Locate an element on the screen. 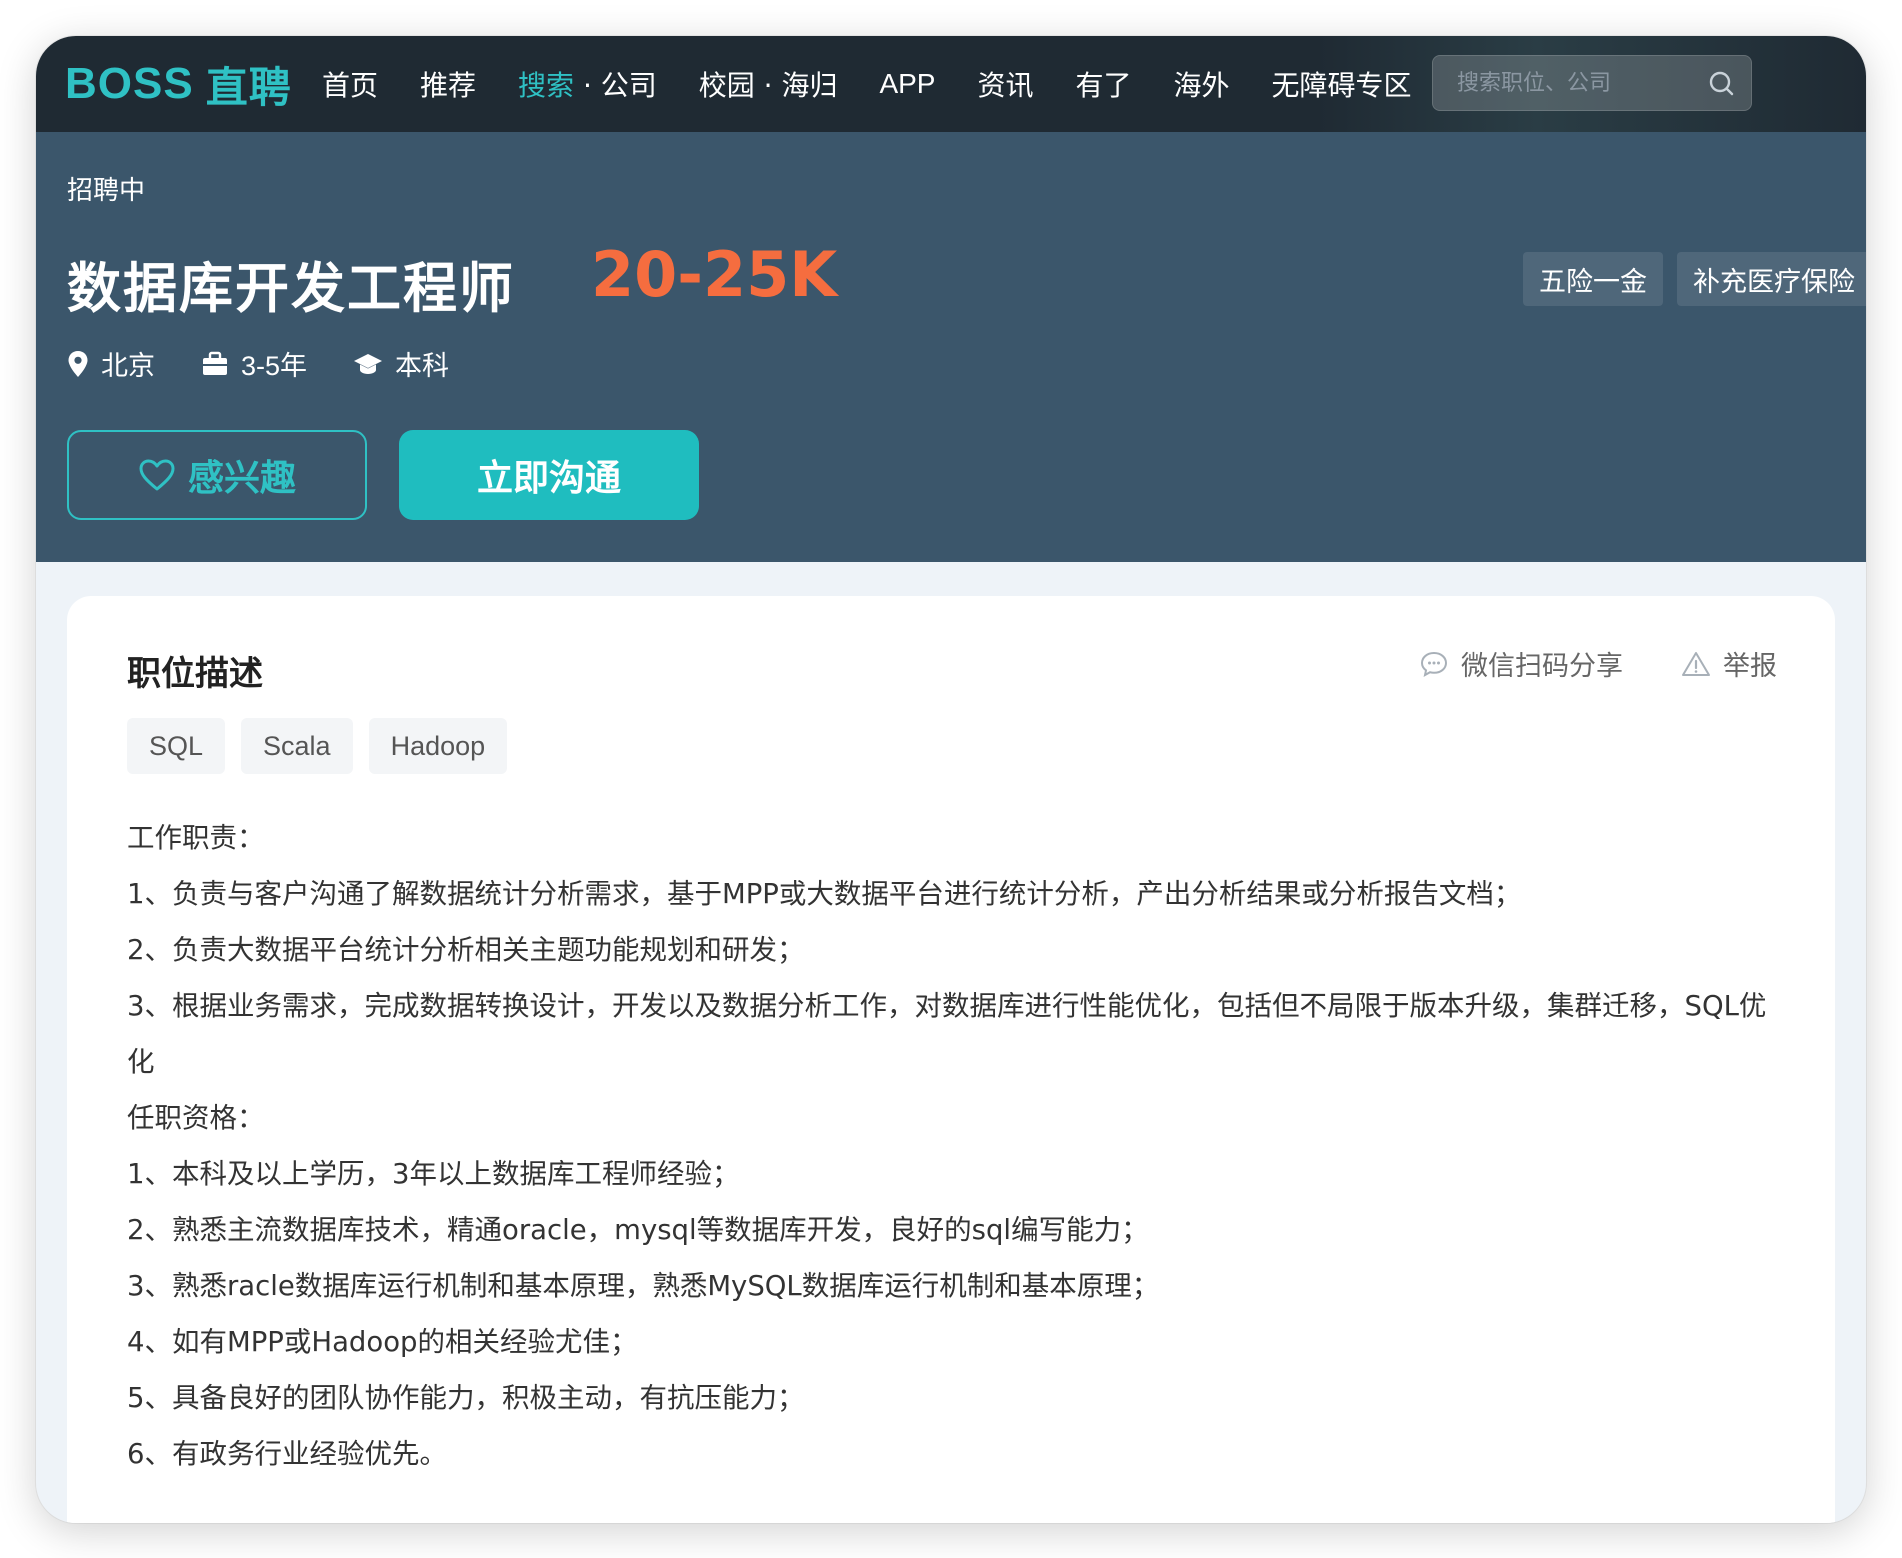 This screenshot has height=1558, width=1902. nav-menu: 首页 推荐 搜索 · 公司 校园 · 海归 APP 资讯 有了 海外 无障碍专区 is located at coordinates (888, 84).